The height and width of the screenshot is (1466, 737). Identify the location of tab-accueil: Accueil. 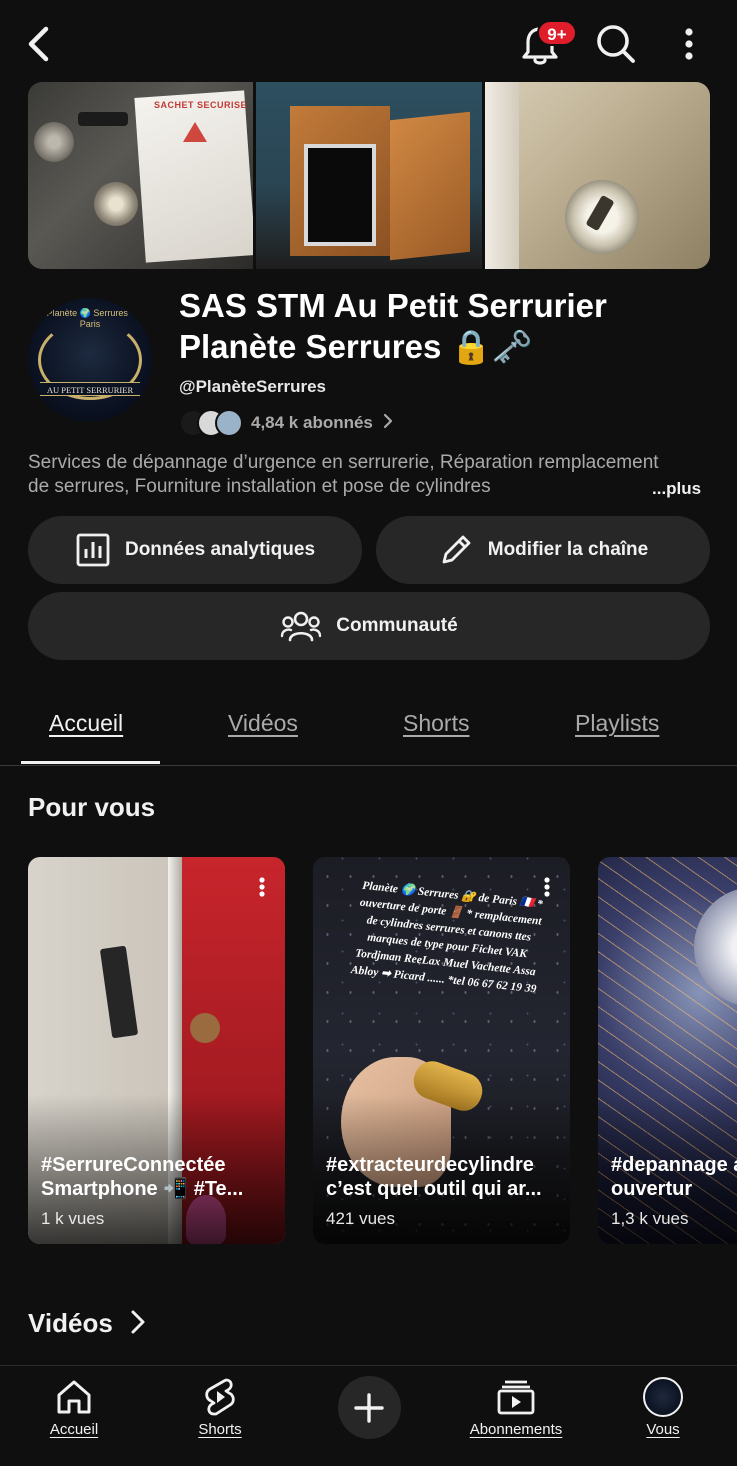
(86, 723).